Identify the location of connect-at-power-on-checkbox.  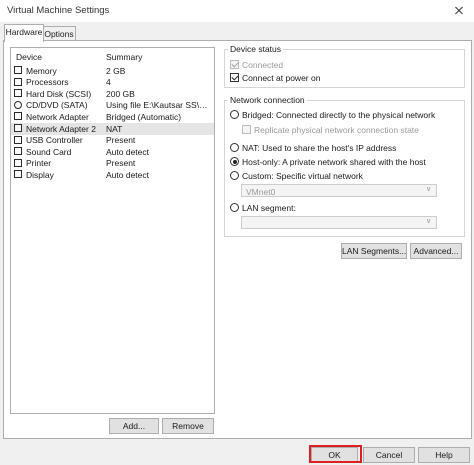
(234, 77).